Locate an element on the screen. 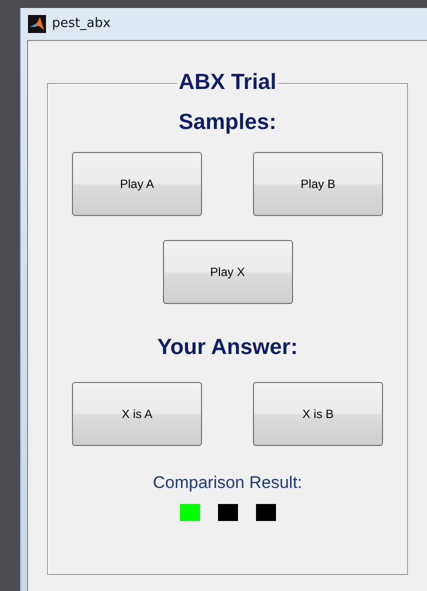  section-heading: Samples: is located at coordinates (227, 122).